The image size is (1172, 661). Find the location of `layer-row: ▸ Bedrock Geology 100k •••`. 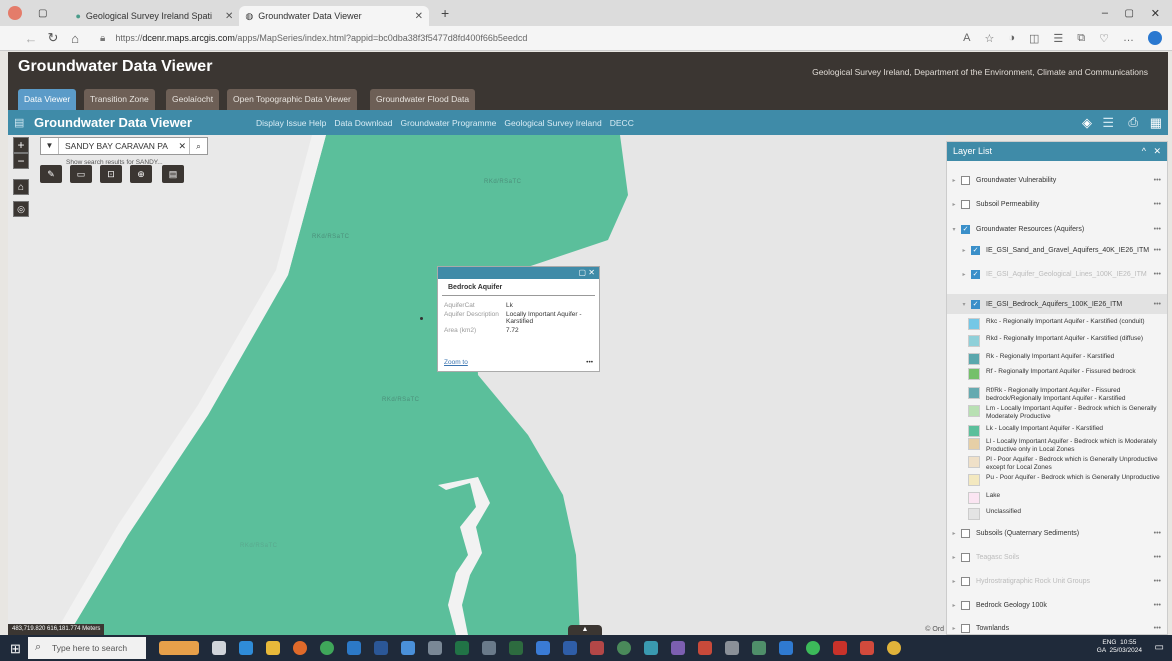

layer-row: ▸ Bedrock Geology 100k ••• is located at coordinates (1057, 605).